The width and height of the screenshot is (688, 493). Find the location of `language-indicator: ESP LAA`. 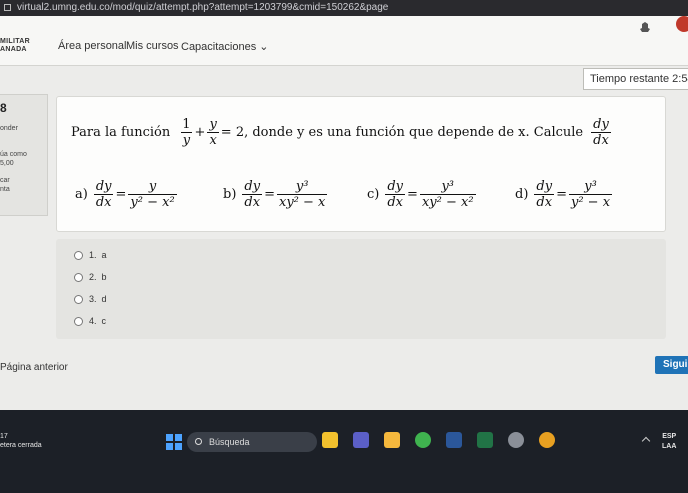

language-indicator: ESP LAA is located at coordinates (669, 442).